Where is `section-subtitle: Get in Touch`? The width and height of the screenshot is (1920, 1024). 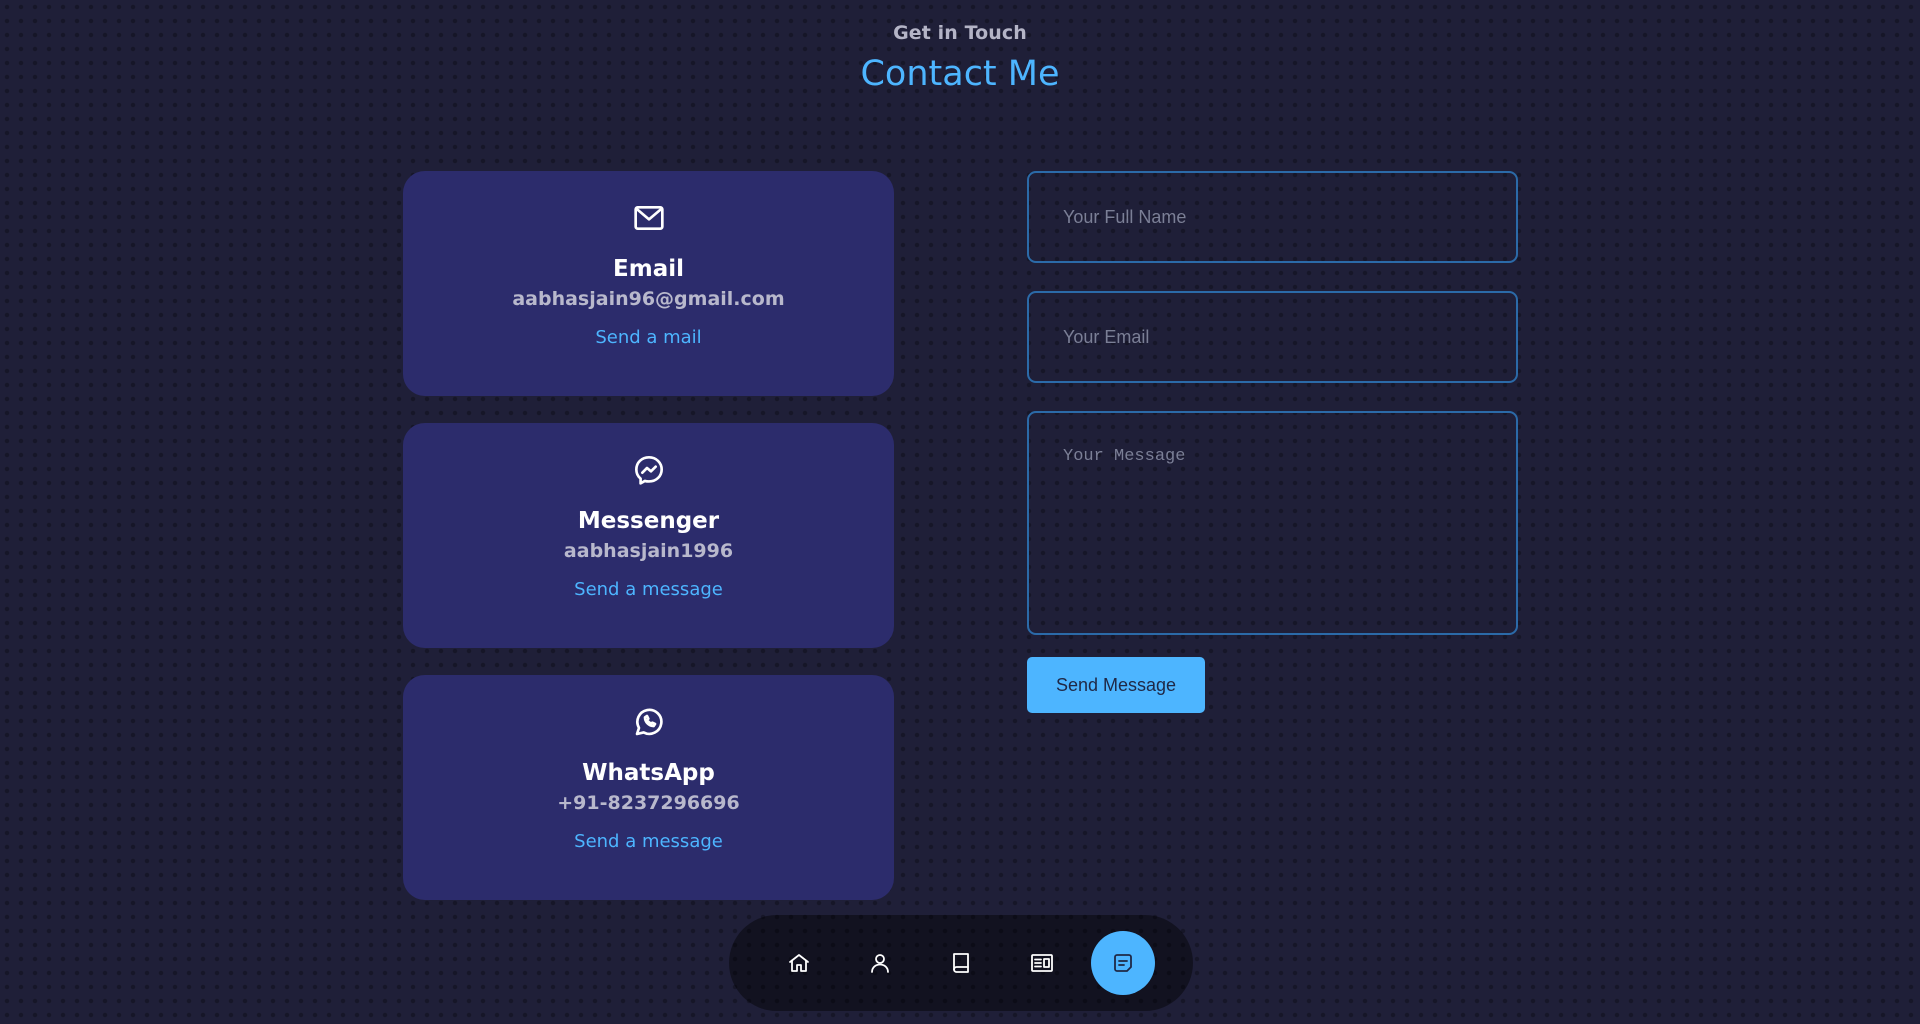 section-subtitle: Get in Touch is located at coordinates (960, 33).